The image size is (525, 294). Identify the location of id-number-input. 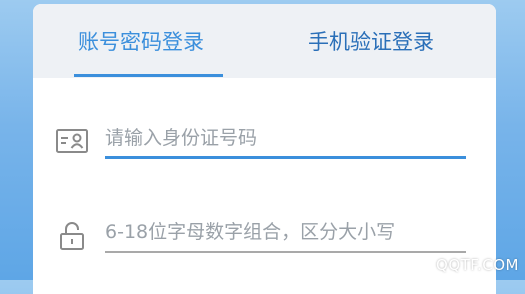
(284, 138).